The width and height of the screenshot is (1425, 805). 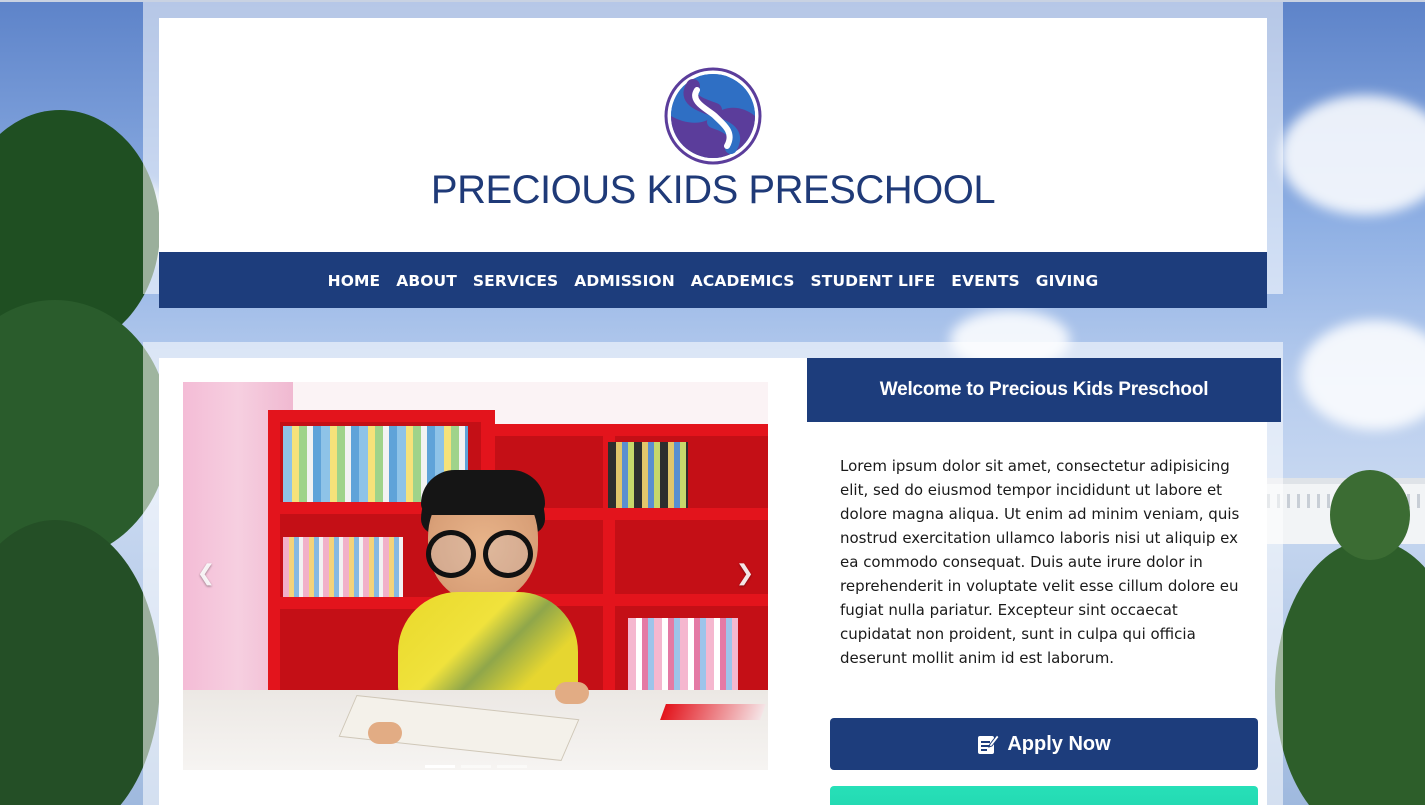 I want to click on carousel-prev-button: ❮, so click(x=206, y=573).